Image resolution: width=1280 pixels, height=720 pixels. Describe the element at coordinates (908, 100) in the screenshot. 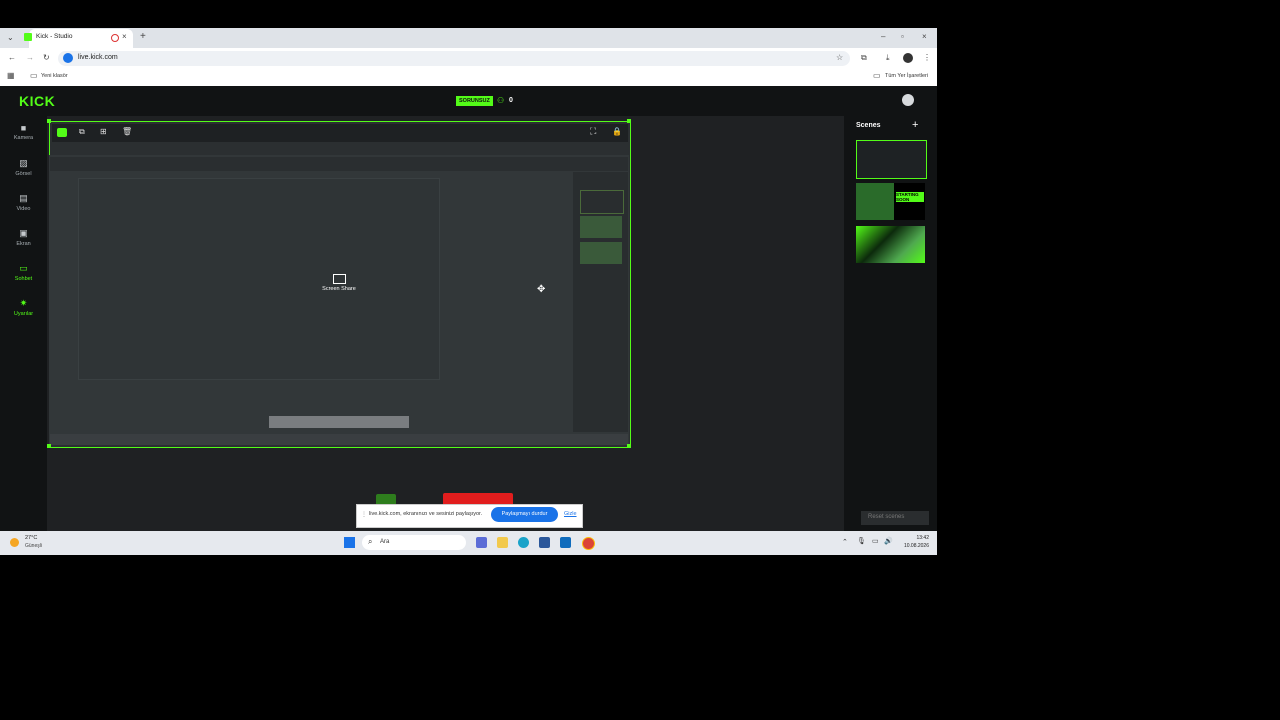

I see `user-avatar` at that location.